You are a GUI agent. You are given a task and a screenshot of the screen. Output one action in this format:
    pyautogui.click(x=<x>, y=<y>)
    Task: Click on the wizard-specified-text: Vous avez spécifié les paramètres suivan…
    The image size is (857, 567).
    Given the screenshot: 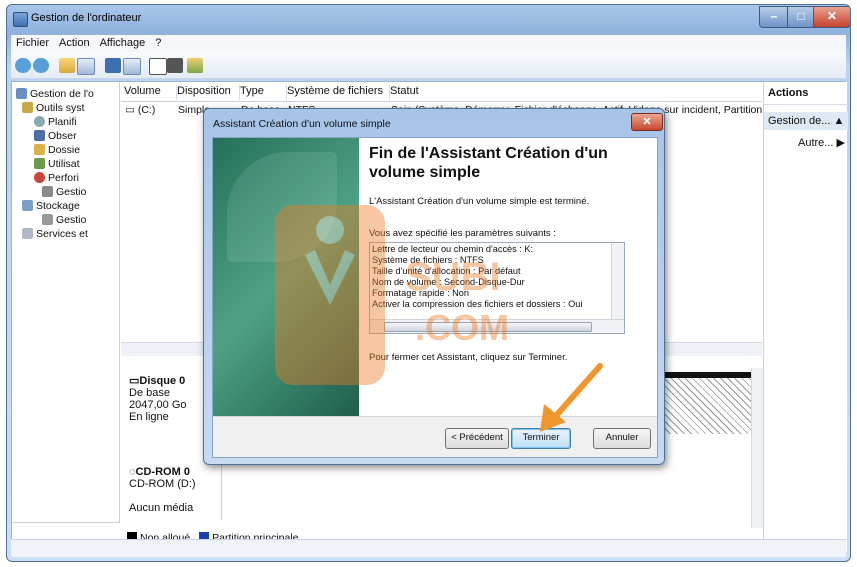 What is the action you would take?
    pyautogui.click(x=462, y=233)
    